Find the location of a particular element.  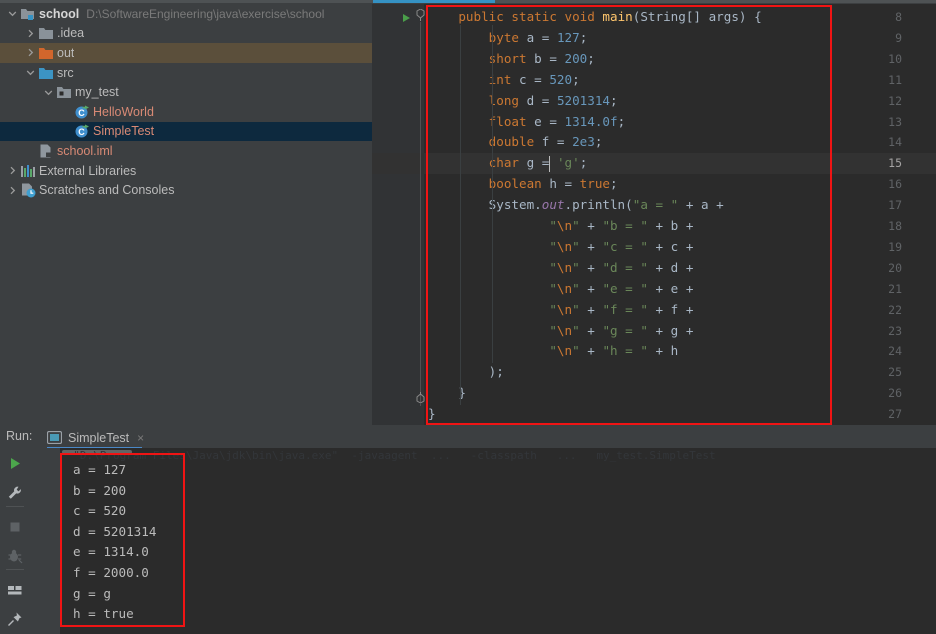

code-line: } is located at coordinates (432, 414).